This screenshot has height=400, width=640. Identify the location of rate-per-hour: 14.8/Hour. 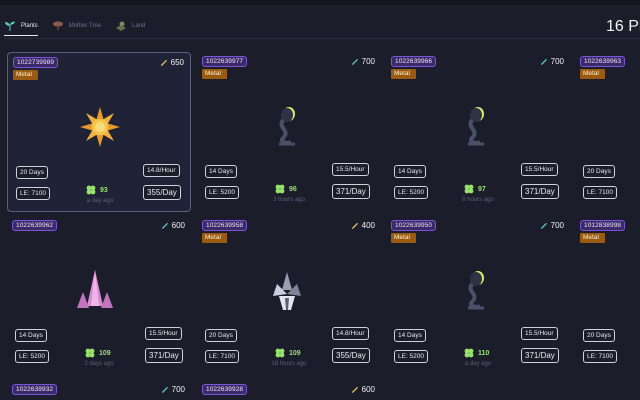
(161, 170).